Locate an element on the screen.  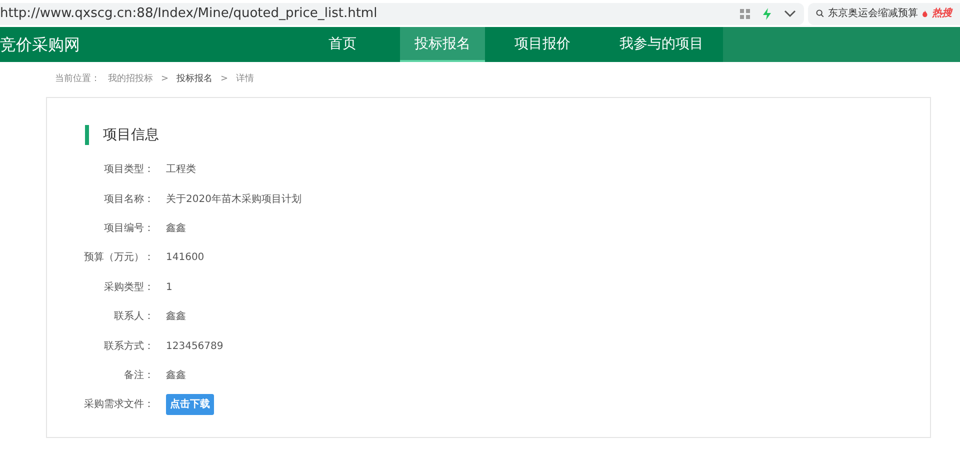
field-label: 联系方式： is located at coordinates (128, 347).